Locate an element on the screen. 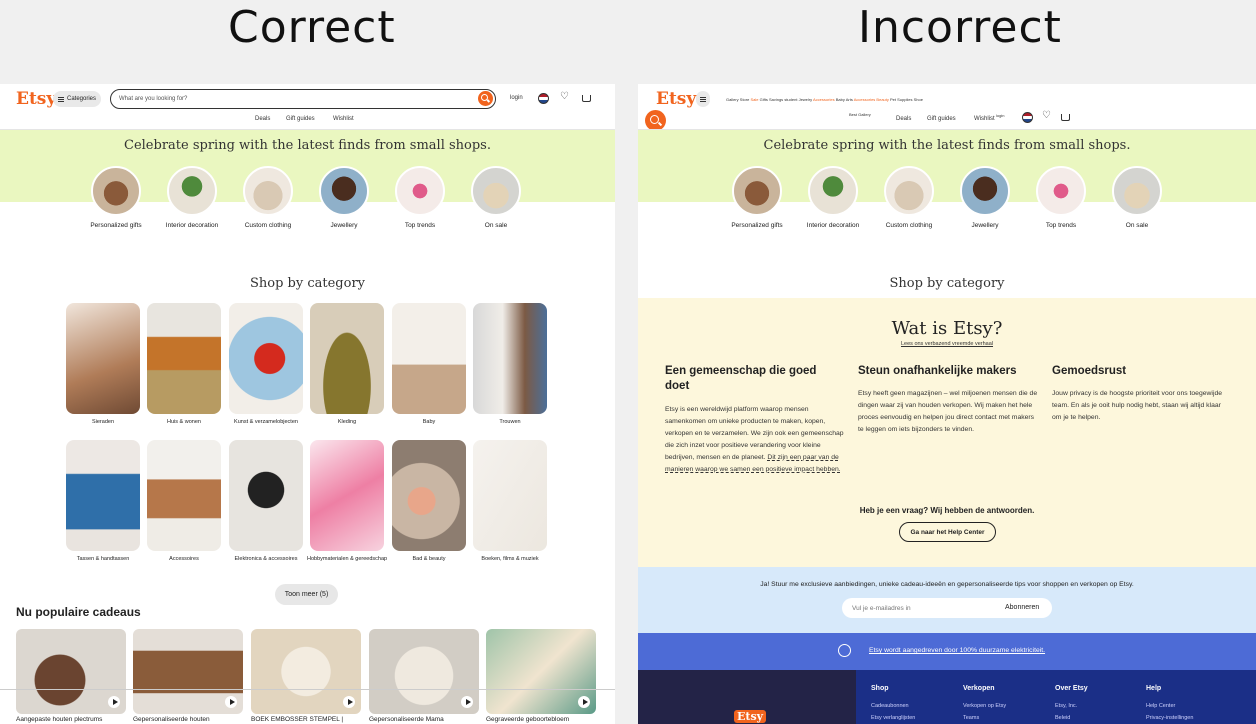  email-placeholder: Vul je e-mailadres in is located at coordinates (881, 608).